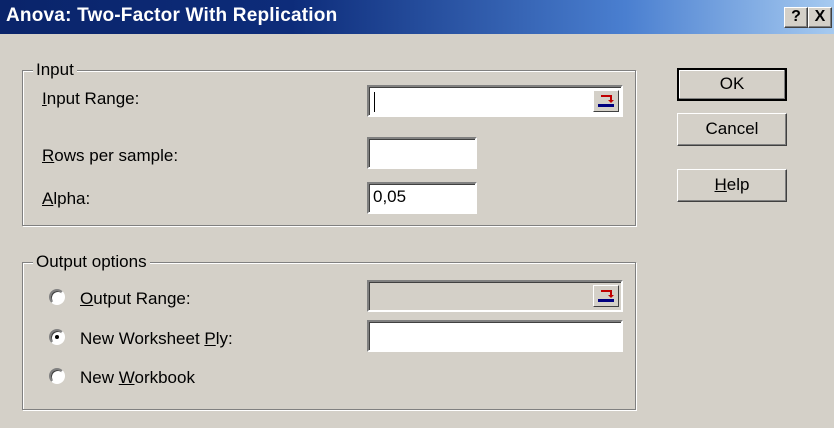  Describe the element at coordinates (796, 17) in the screenshot. I see `help-title-button: ?` at that location.